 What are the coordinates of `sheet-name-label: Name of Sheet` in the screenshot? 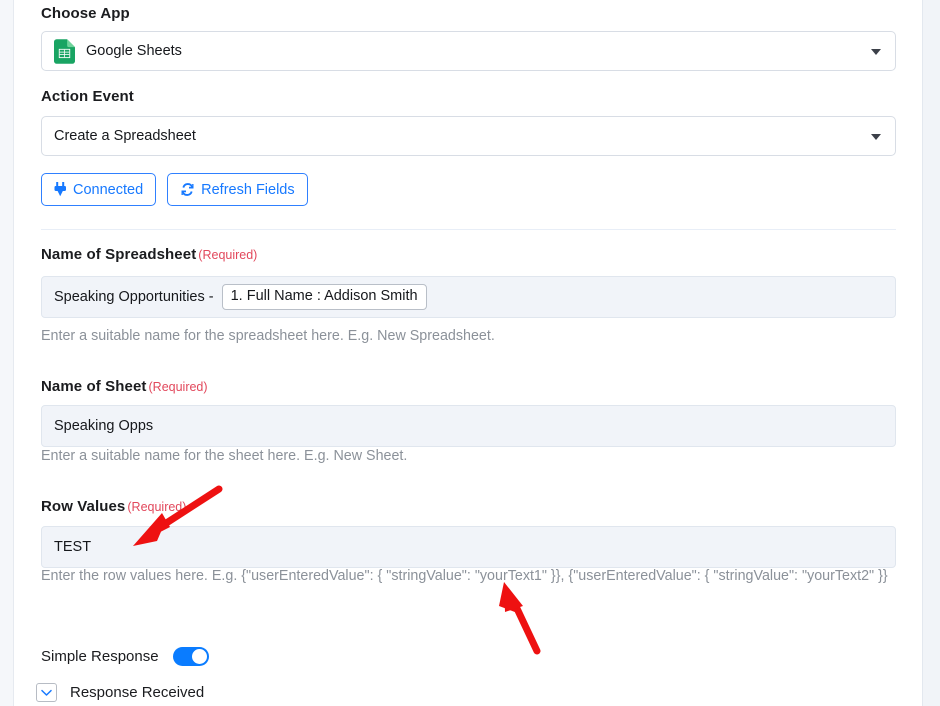 It's located at (94, 386).